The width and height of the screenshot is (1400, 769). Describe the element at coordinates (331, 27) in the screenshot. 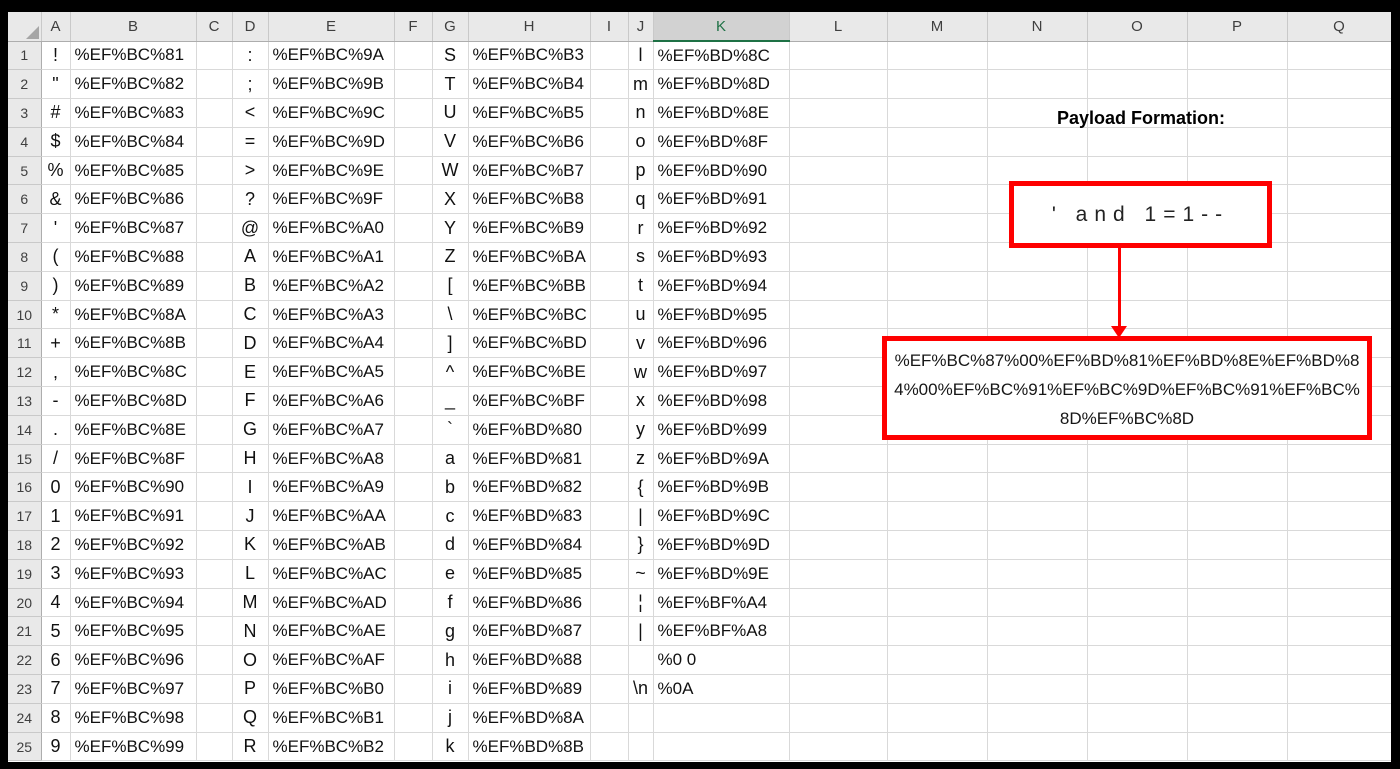

I see `column-header-E: E` at that location.